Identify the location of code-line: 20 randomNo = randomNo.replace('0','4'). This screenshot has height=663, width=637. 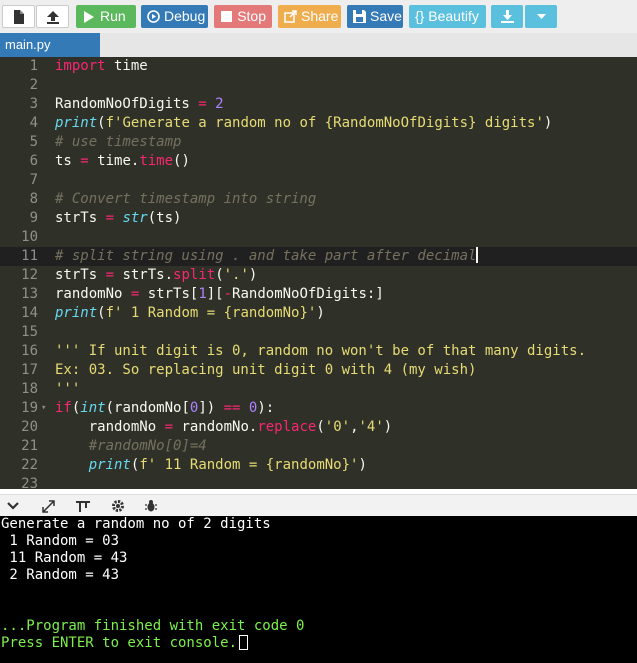
(318, 427).